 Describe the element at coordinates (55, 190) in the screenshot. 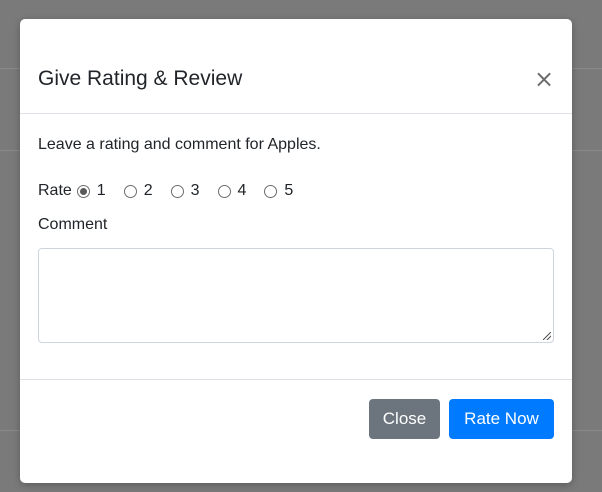

I see `rate-label: Rate` at that location.